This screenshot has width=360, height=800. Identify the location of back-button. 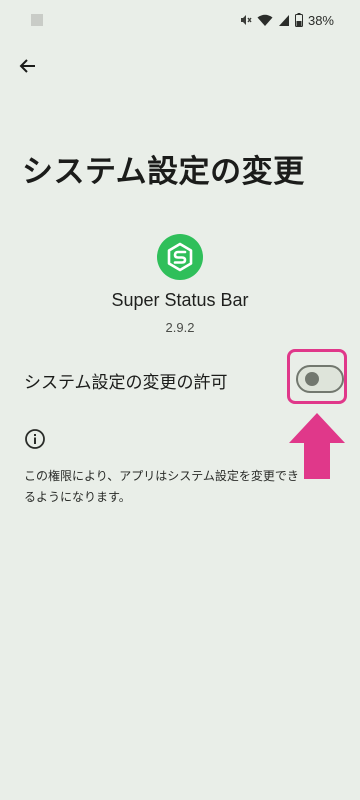
(28, 66).